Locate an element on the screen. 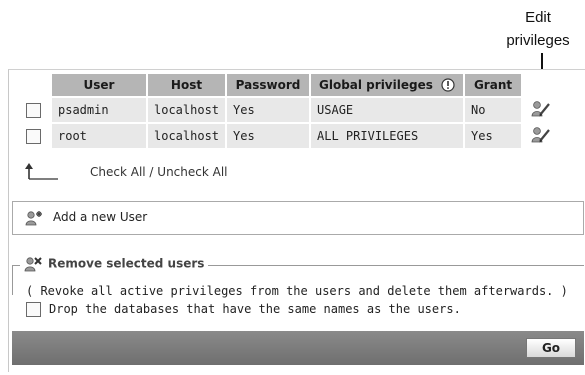 This screenshot has width=585, height=375. callout-line-2: privileges is located at coordinates (538, 40).